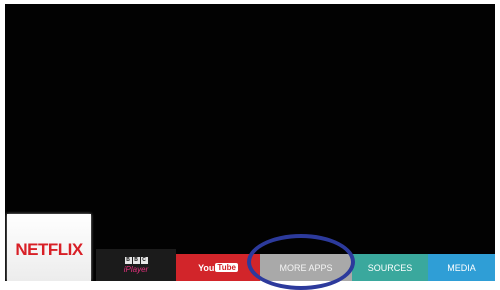 This screenshot has height=290, width=500. I want to click on netflix-app-tile: NETFLIX, so click(49, 247).